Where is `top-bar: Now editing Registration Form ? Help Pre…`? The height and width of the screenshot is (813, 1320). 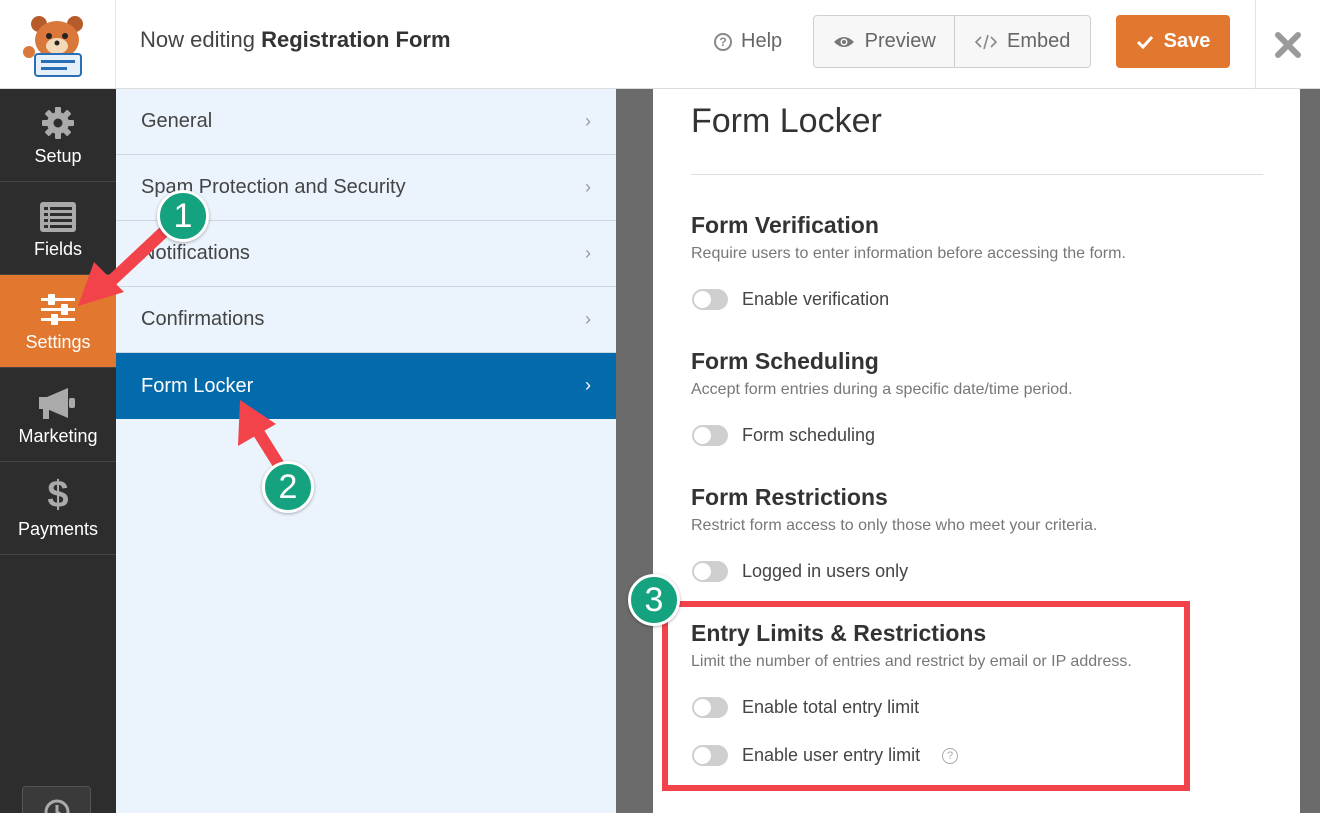
top-bar: Now editing Registration Form ? Help Pre… is located at coordinates (660, 44).